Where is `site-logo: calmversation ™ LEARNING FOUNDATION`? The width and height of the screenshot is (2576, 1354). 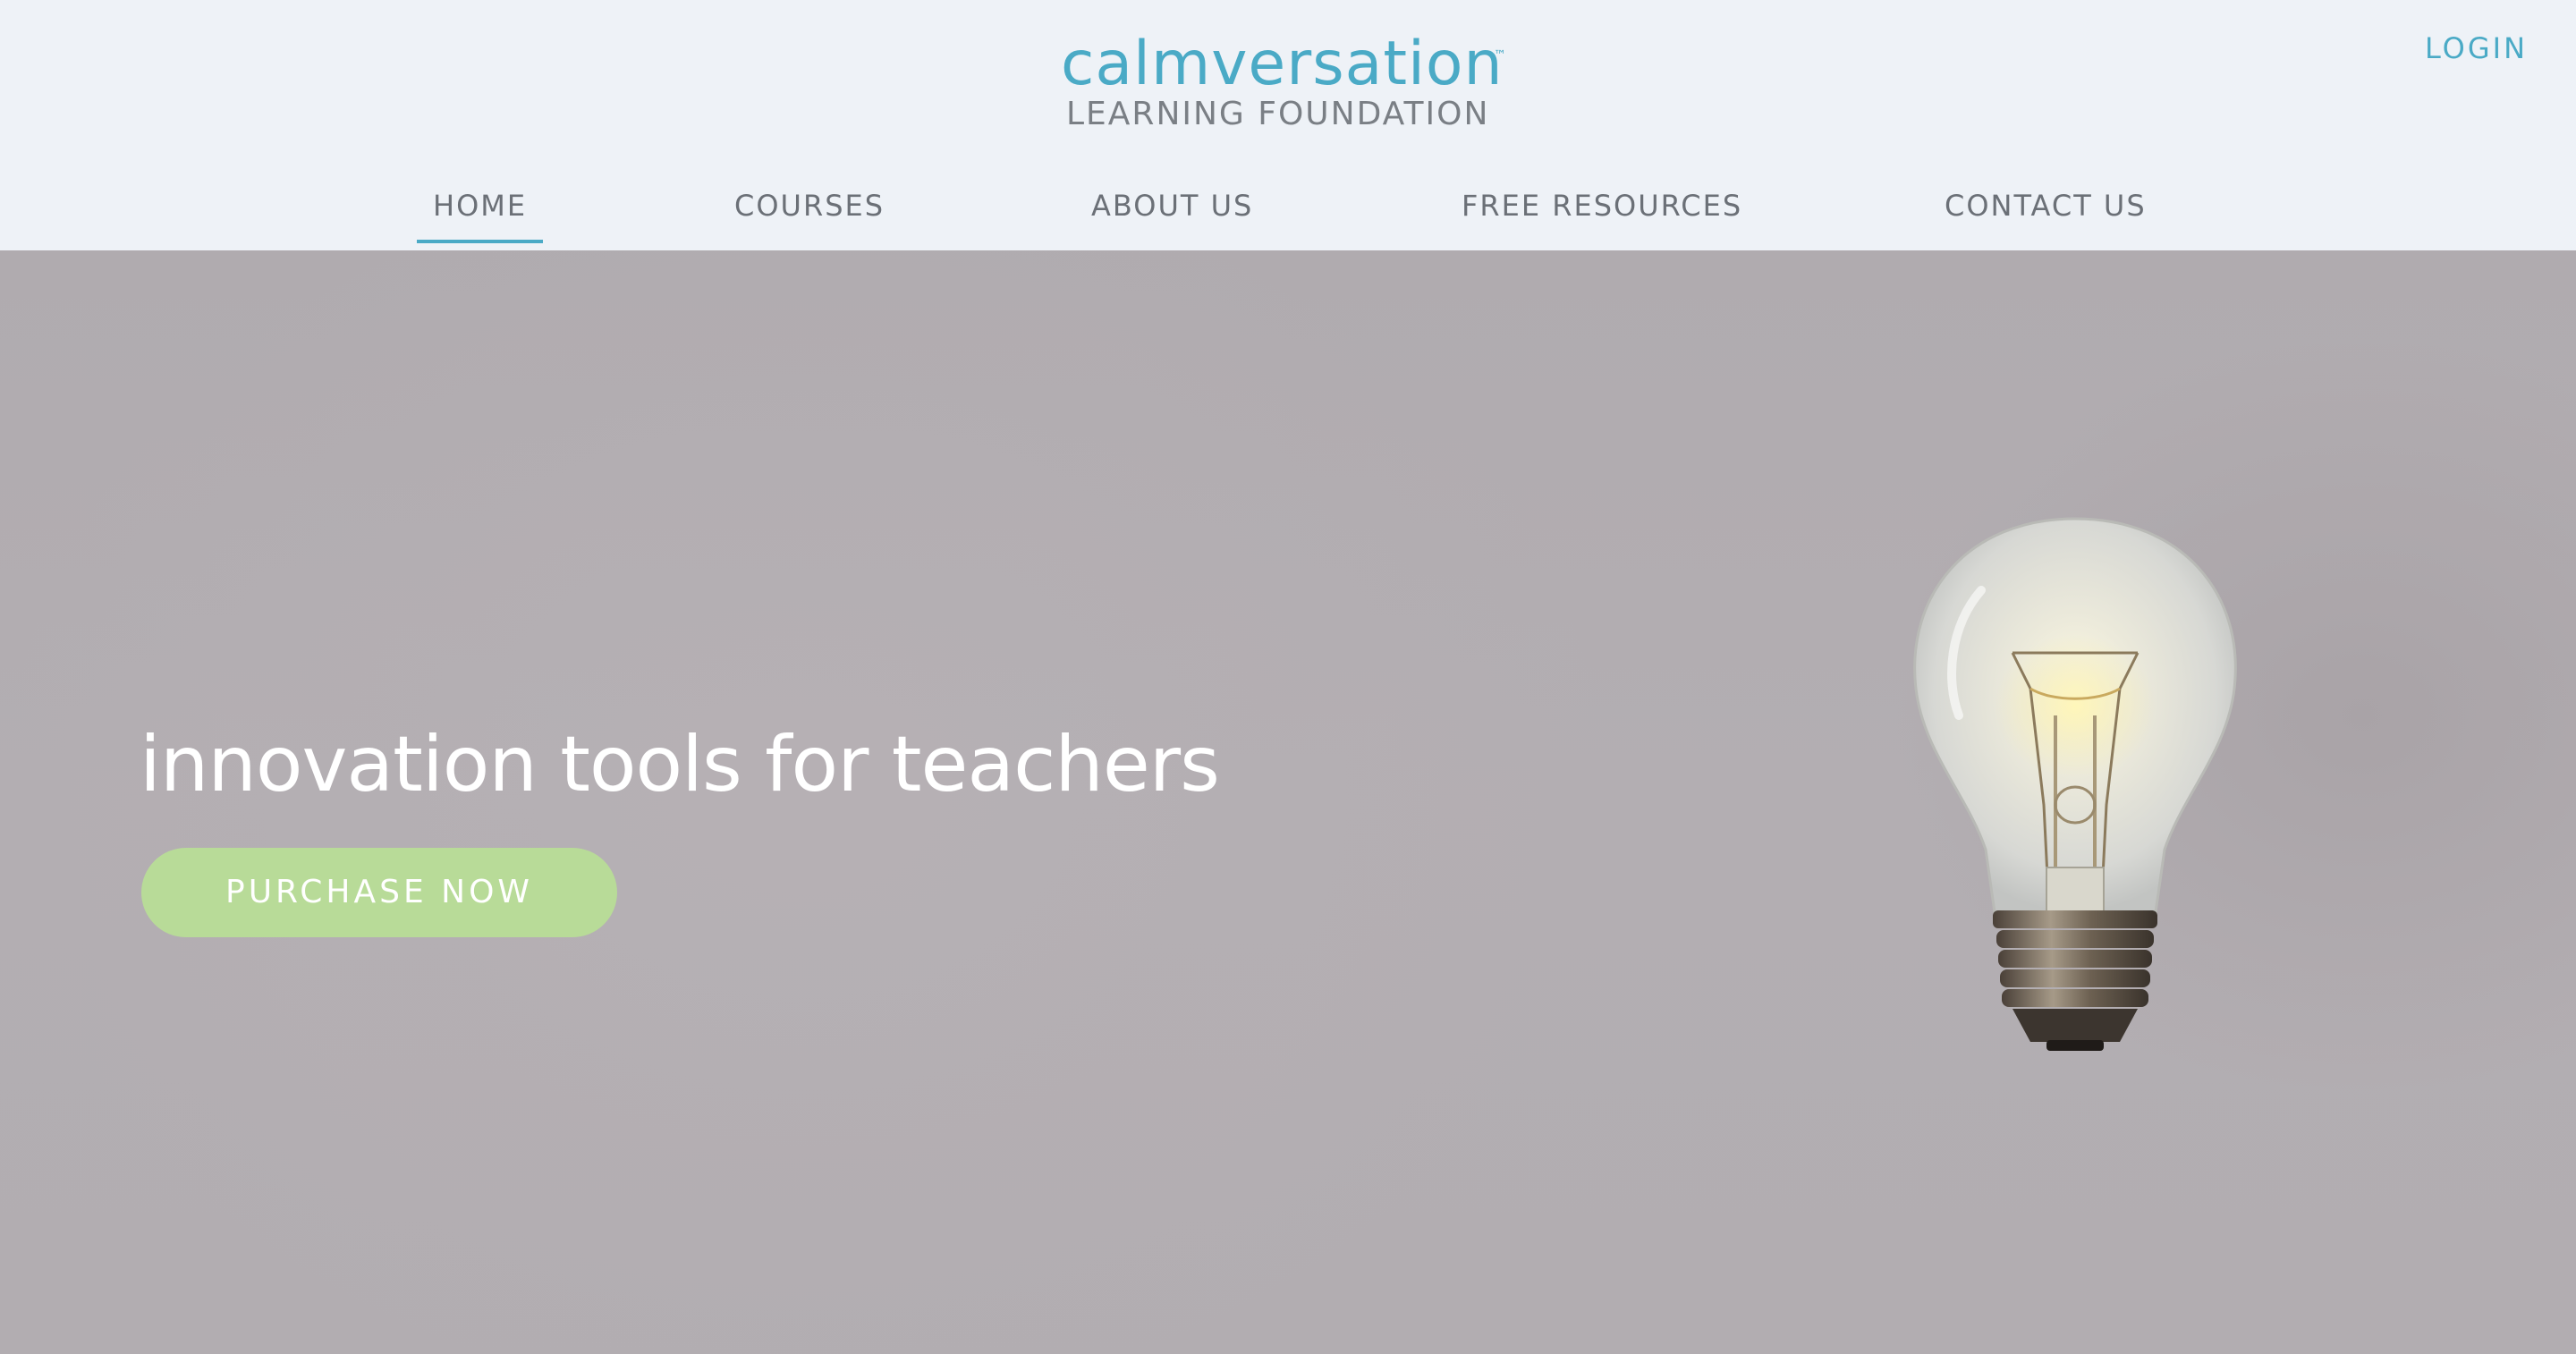 site-logo: calmversation ™ LEARNING FOUNDATION is located at coordinates (1289, 82).